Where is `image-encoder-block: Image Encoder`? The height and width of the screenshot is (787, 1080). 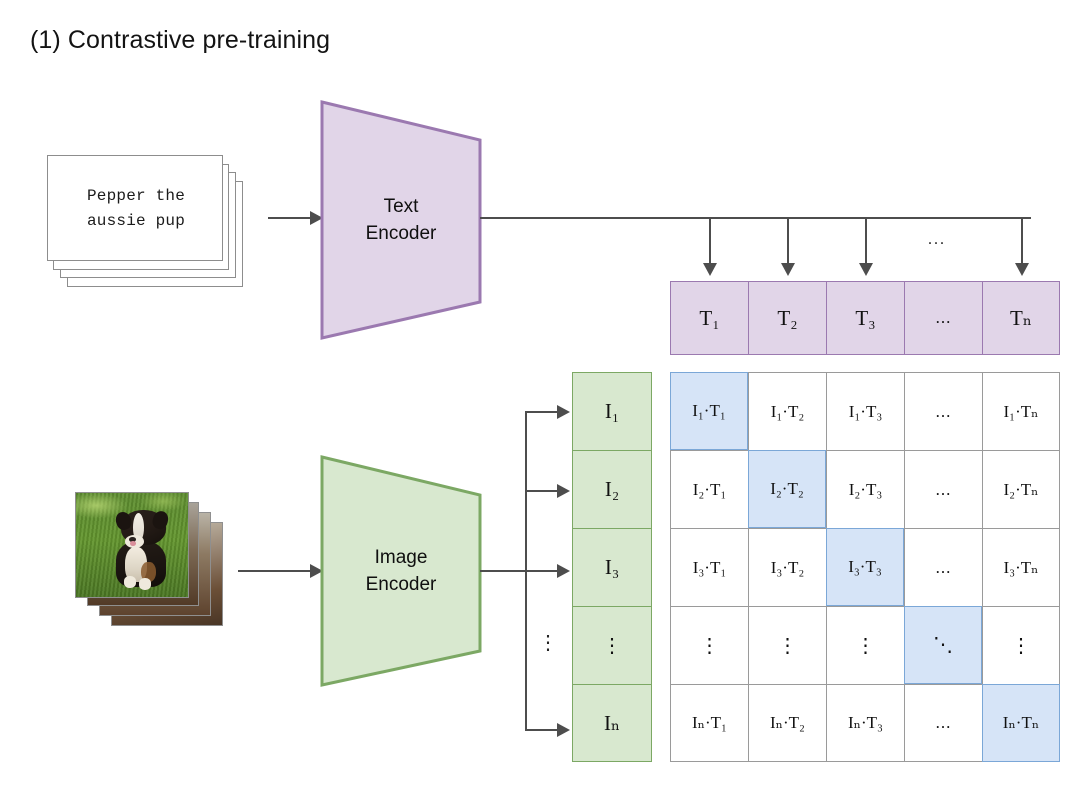
image-encoder-block: Image Encoder is located at coordinates (401, 571).